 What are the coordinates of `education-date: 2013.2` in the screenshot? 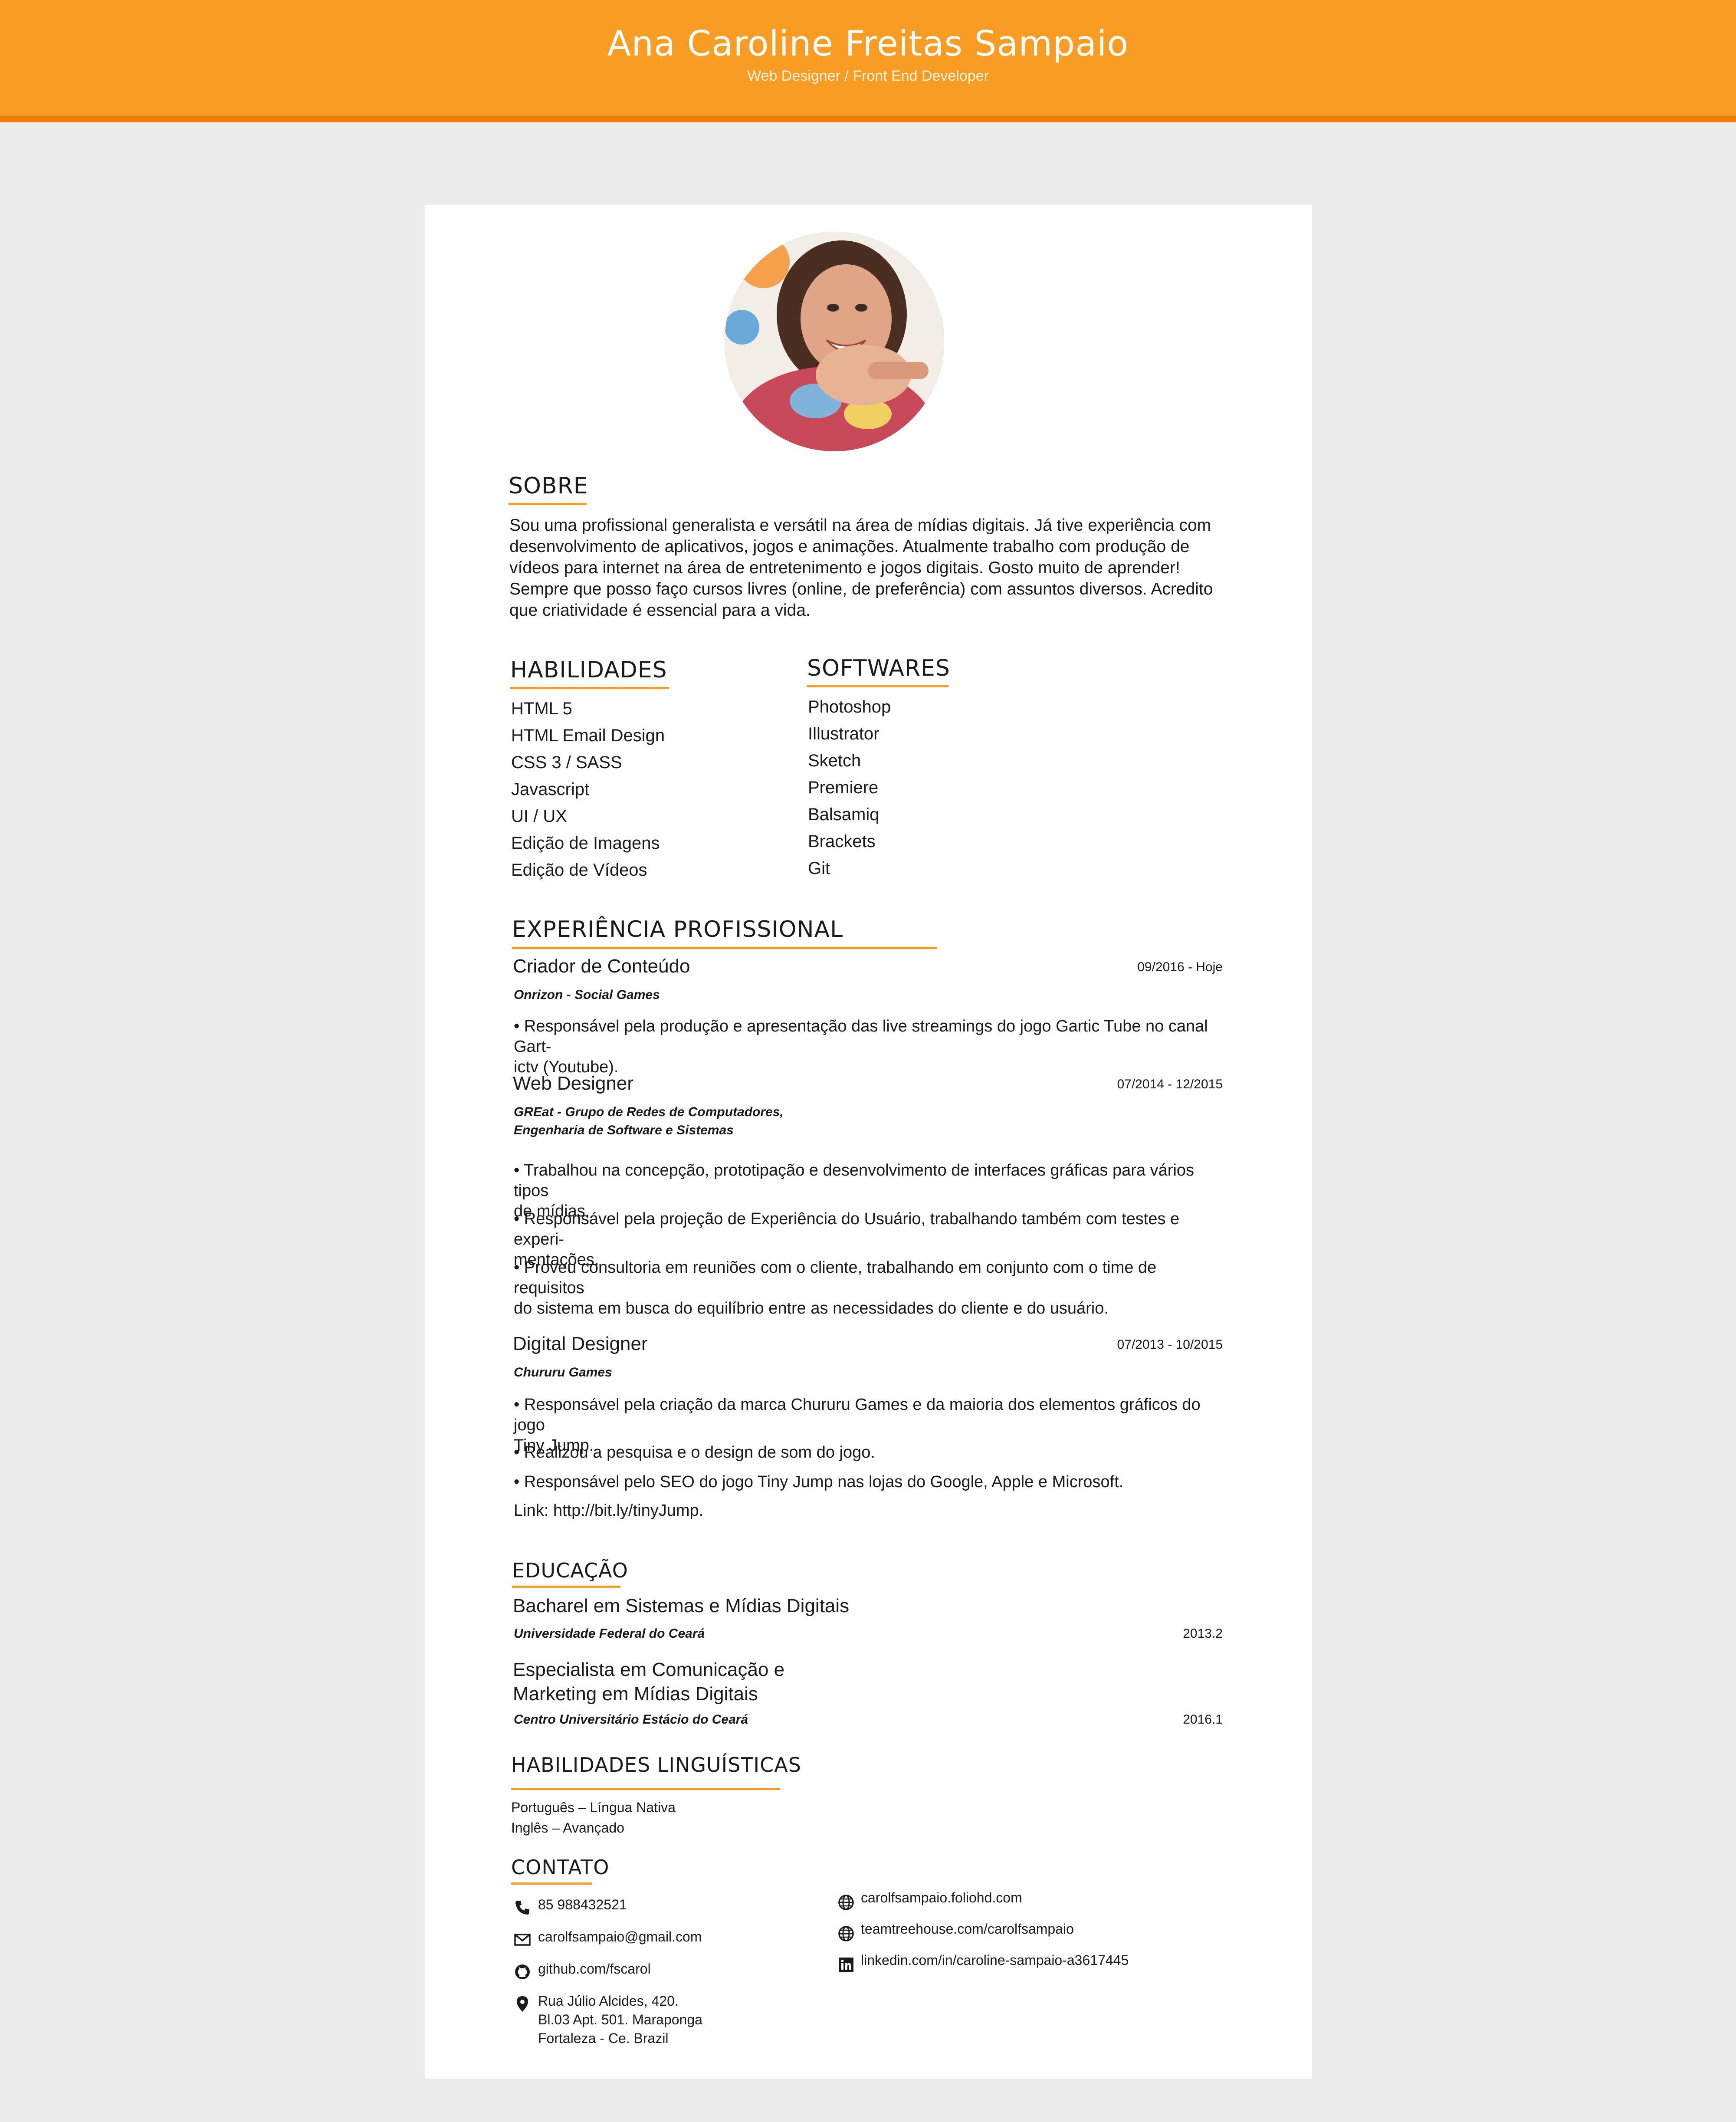 It's located at (1203, 1633).